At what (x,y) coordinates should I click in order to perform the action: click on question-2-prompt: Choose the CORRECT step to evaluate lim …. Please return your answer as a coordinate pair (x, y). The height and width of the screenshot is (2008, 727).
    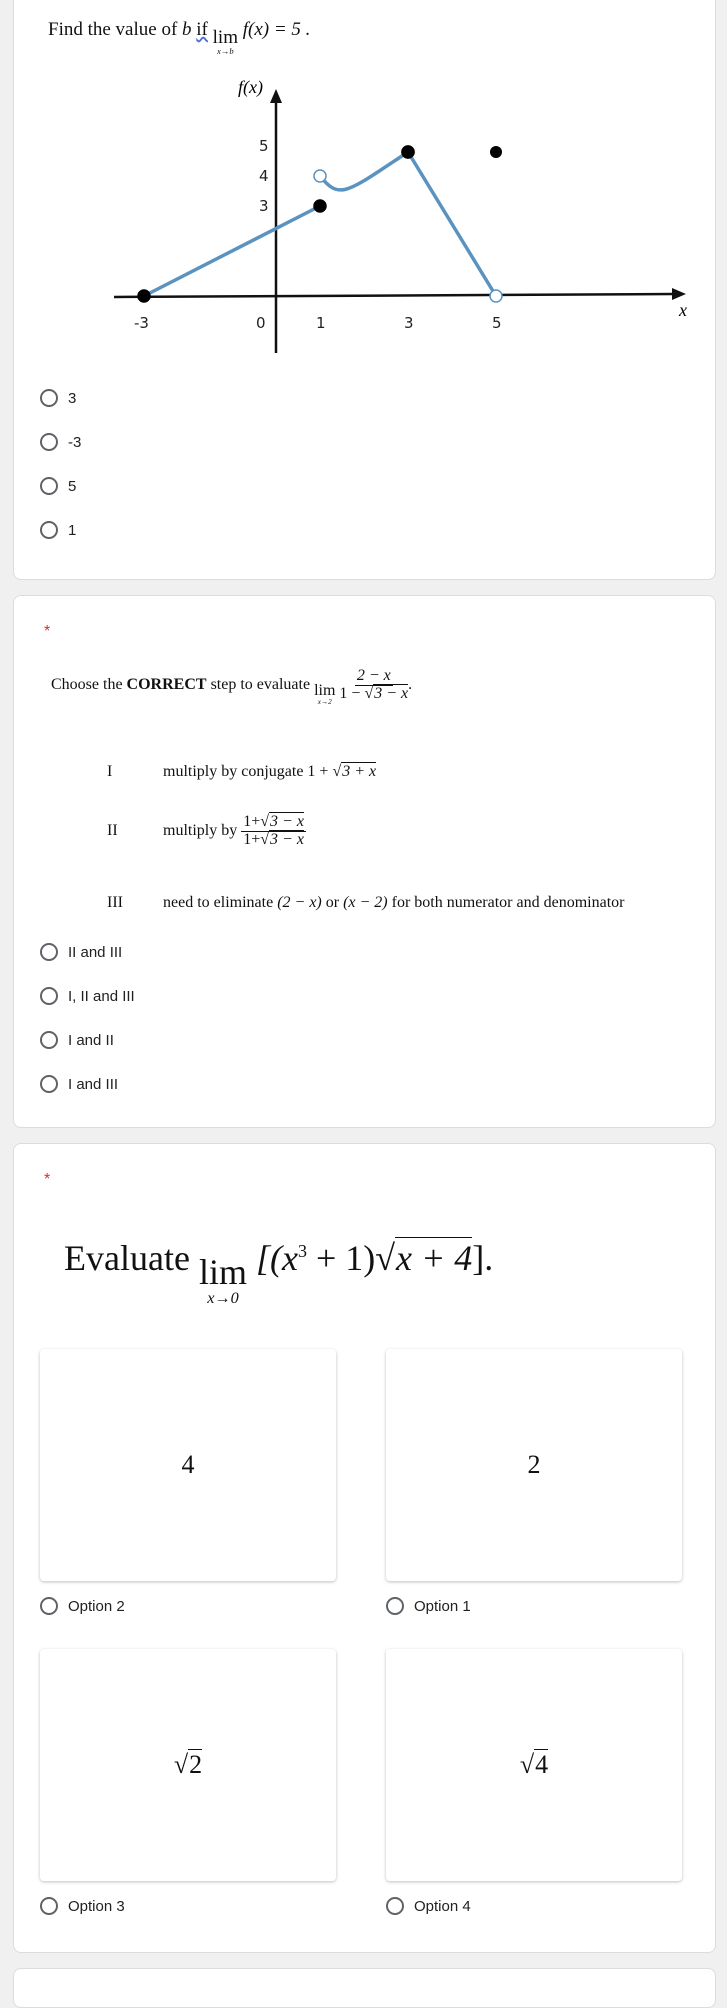
    Looking at the image, I should click on (232, 686).